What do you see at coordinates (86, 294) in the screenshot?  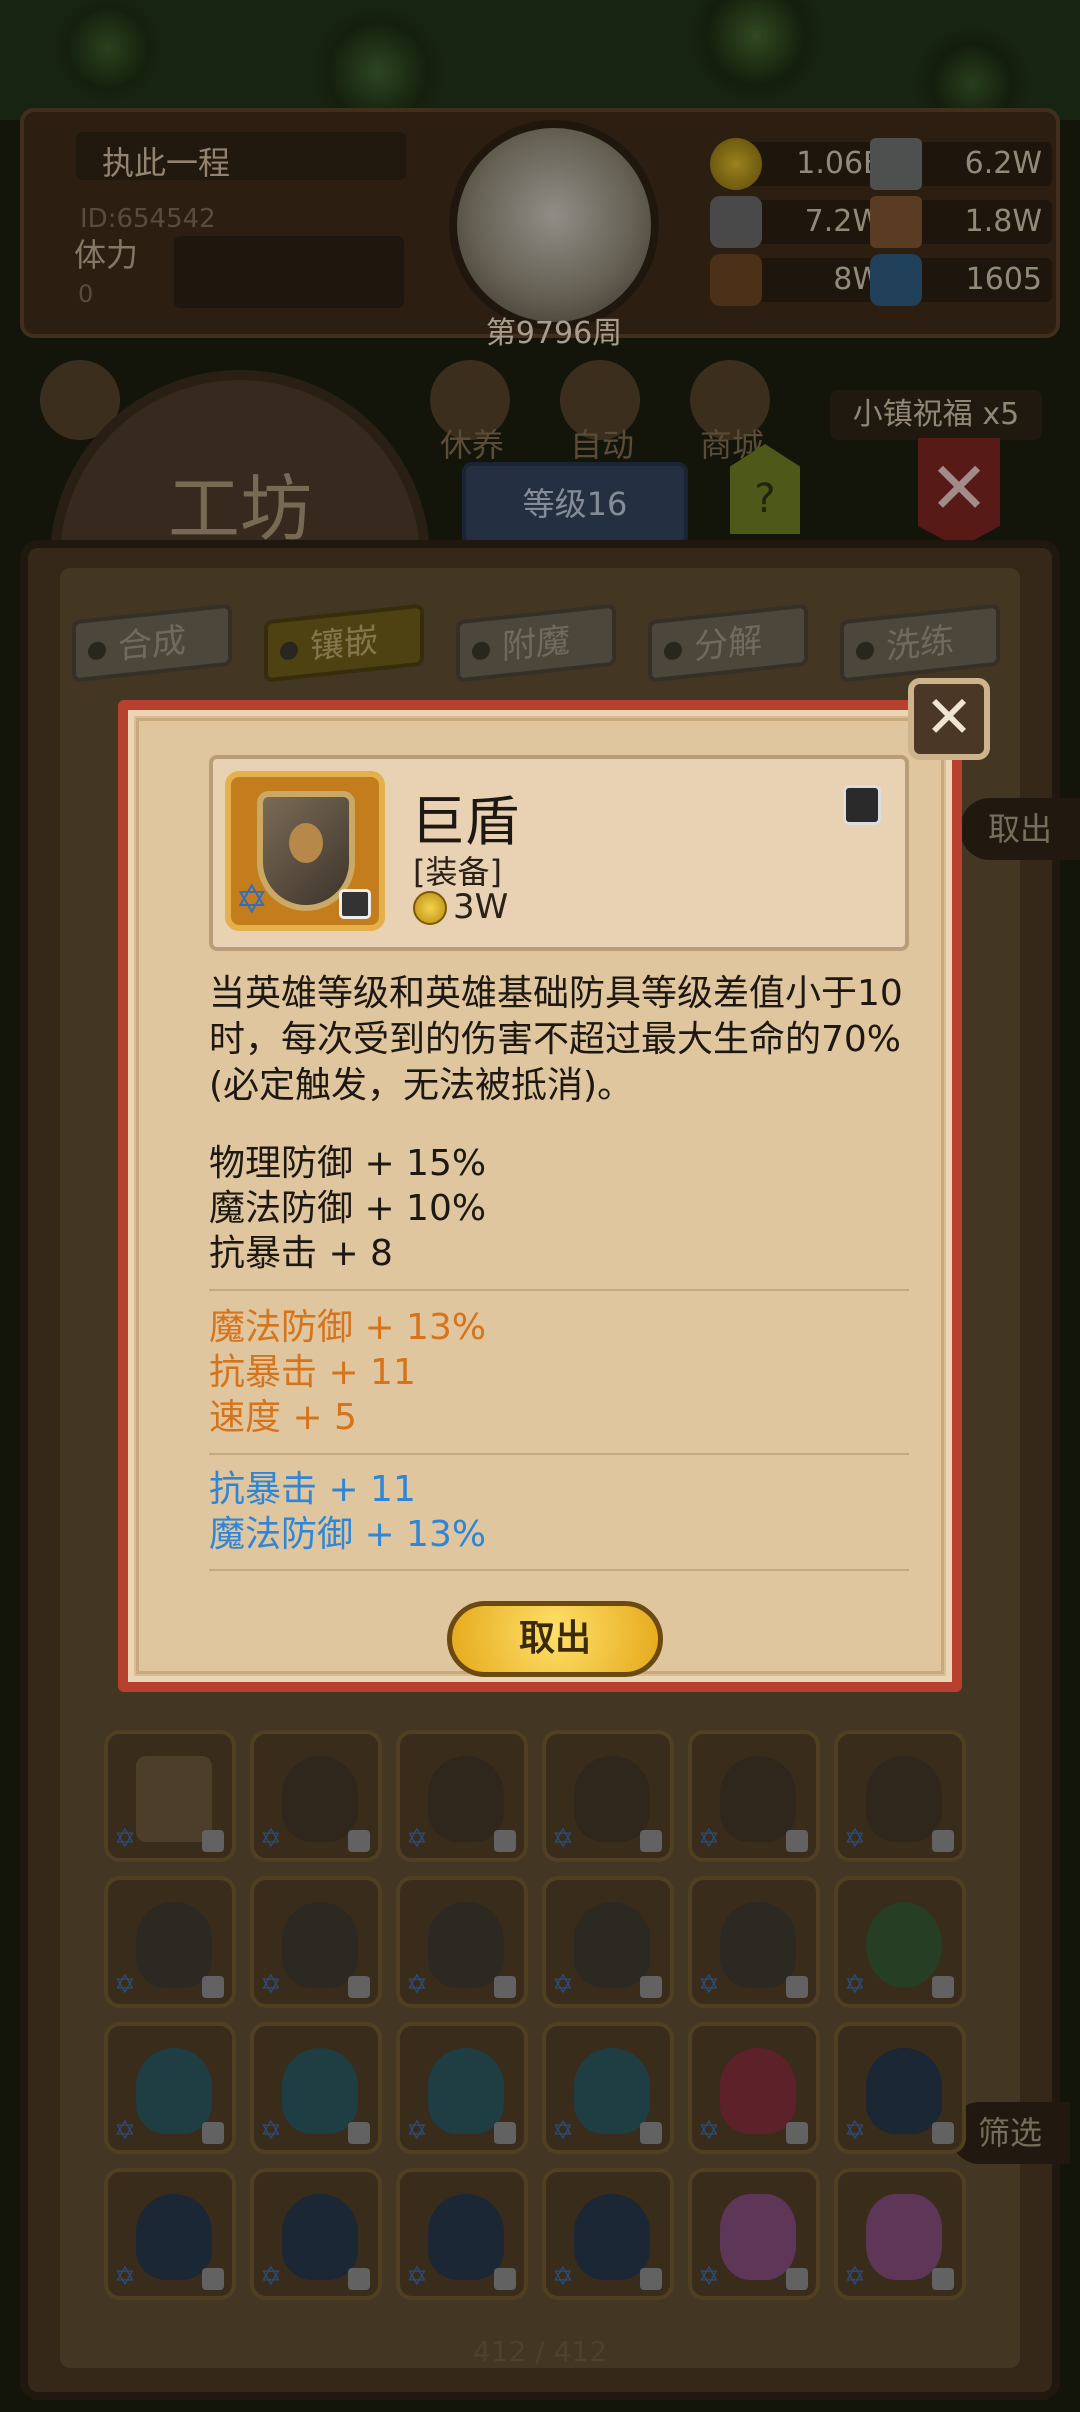 I see `stamina-value: 0` at bounding box center [86, 294].